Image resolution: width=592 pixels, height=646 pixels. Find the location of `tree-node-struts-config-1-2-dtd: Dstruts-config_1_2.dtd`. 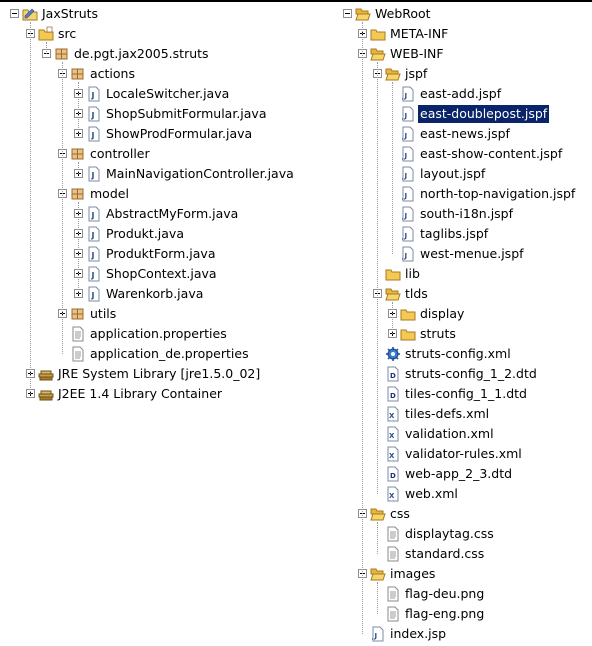

tree-node-struts-config-1-2-dtd: Dstruts-config_1_2.dtd is located at coordinates (467, 374).